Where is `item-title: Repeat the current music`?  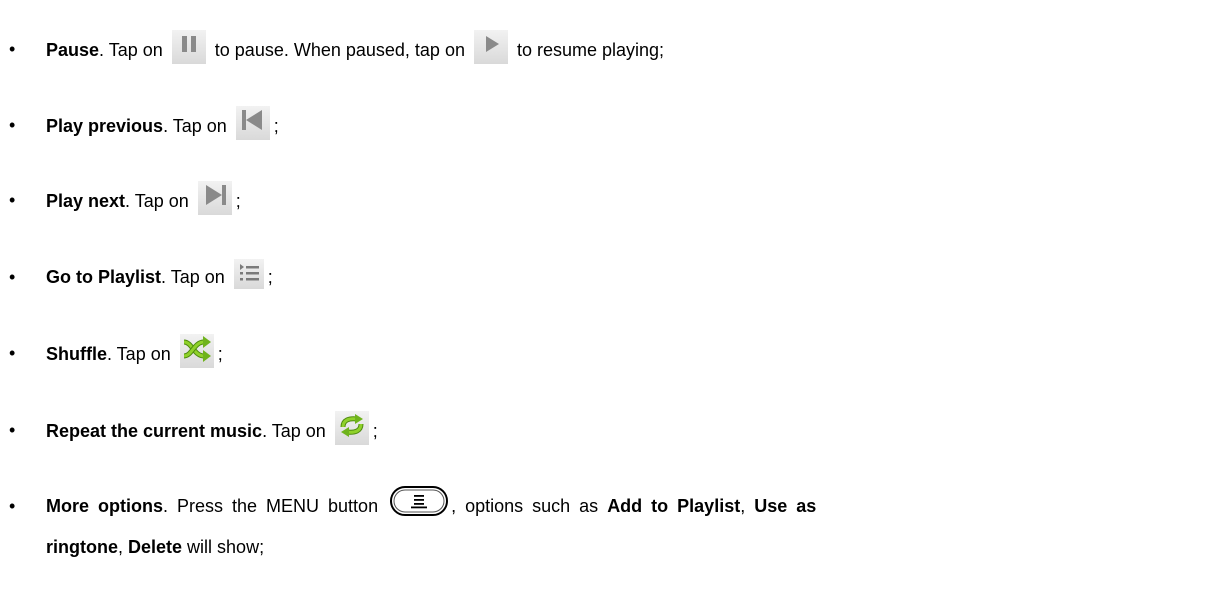
item-title: Repeat the current music is located at coordinates (154, 430).